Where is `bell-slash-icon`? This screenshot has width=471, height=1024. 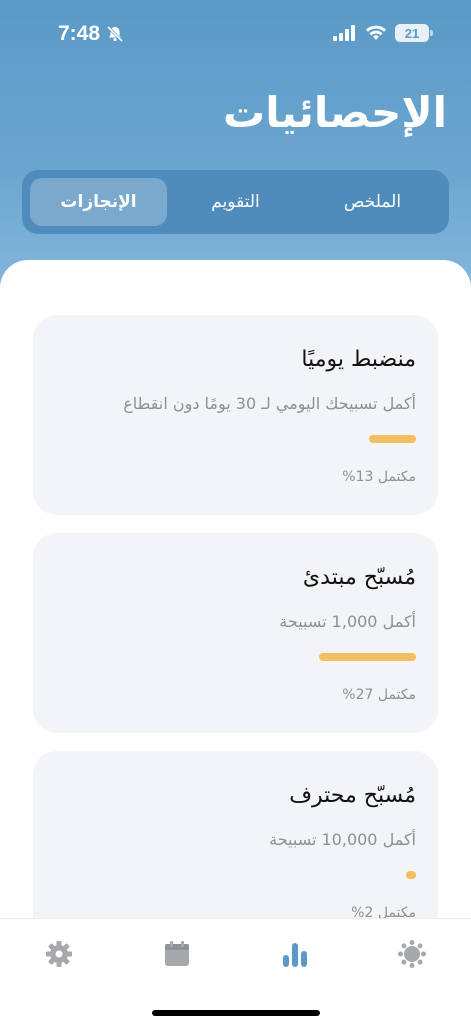
bell-slash-icon is located at coordinates (115, 34).